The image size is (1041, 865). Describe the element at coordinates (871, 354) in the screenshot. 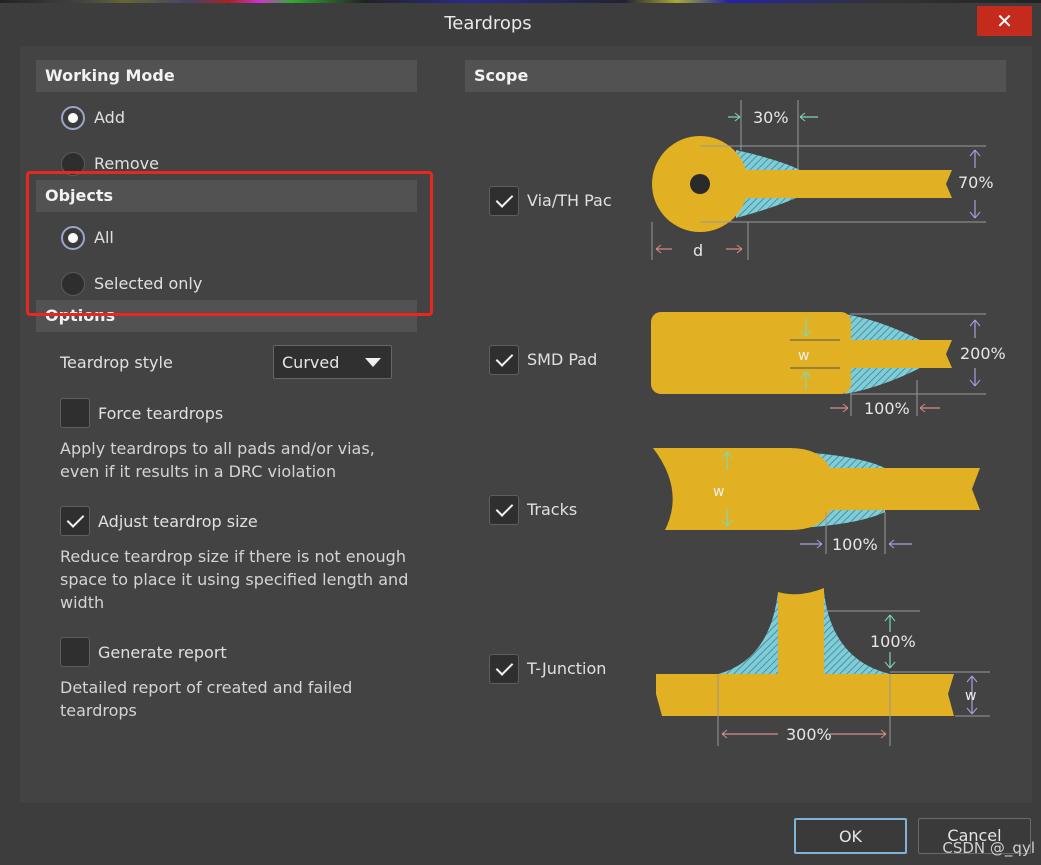

I see `smd-track` at that location.